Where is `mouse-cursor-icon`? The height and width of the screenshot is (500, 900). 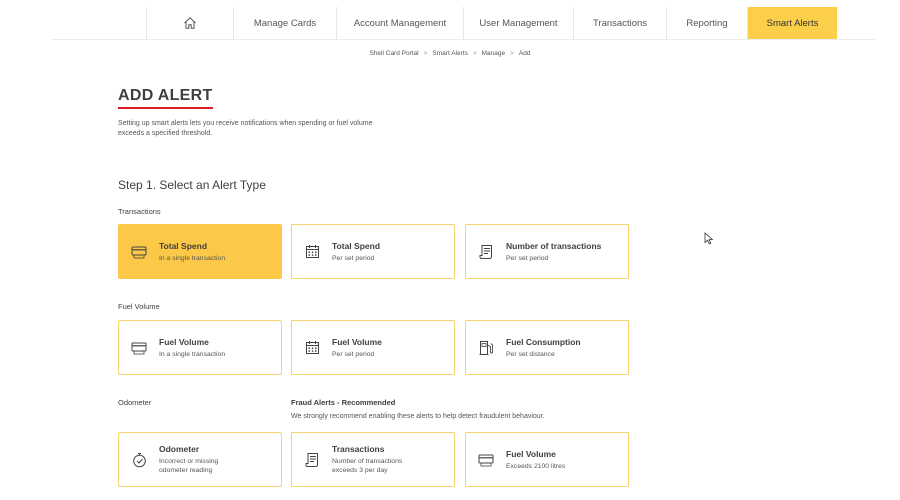
mouse-cursor-icon is located at coordinates (709, 238).